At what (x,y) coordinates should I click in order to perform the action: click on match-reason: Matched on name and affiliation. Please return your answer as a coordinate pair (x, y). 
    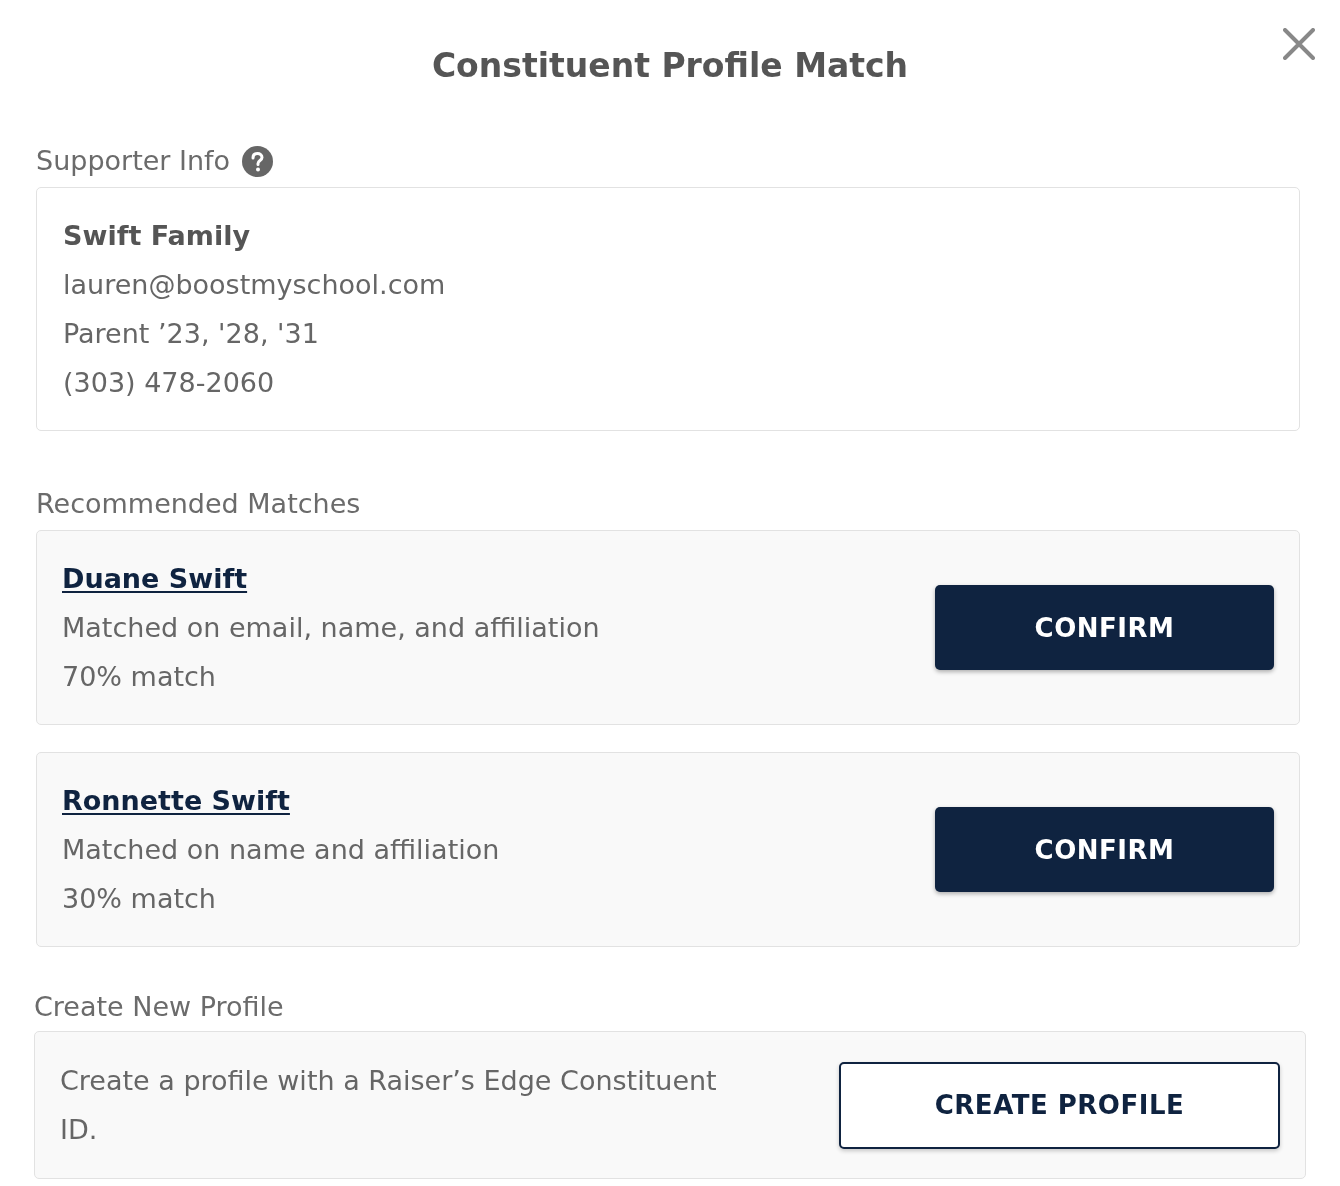
    Looking at the image, I should click on (281, 850).